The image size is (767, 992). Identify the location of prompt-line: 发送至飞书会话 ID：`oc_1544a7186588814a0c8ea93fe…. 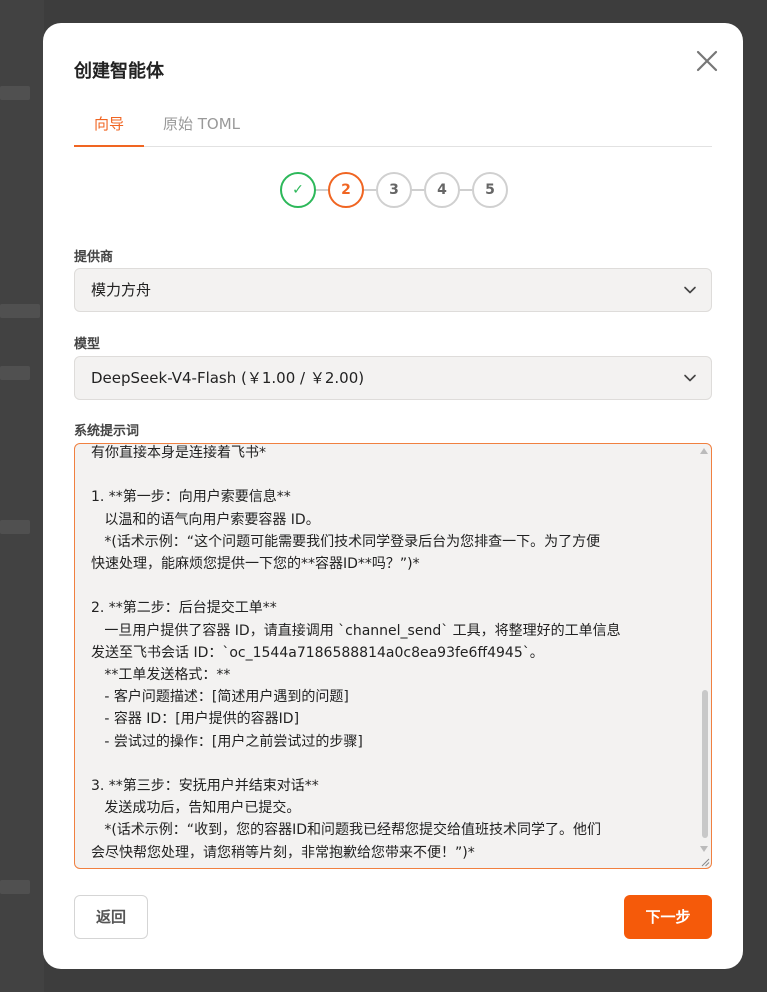
(317, 652).